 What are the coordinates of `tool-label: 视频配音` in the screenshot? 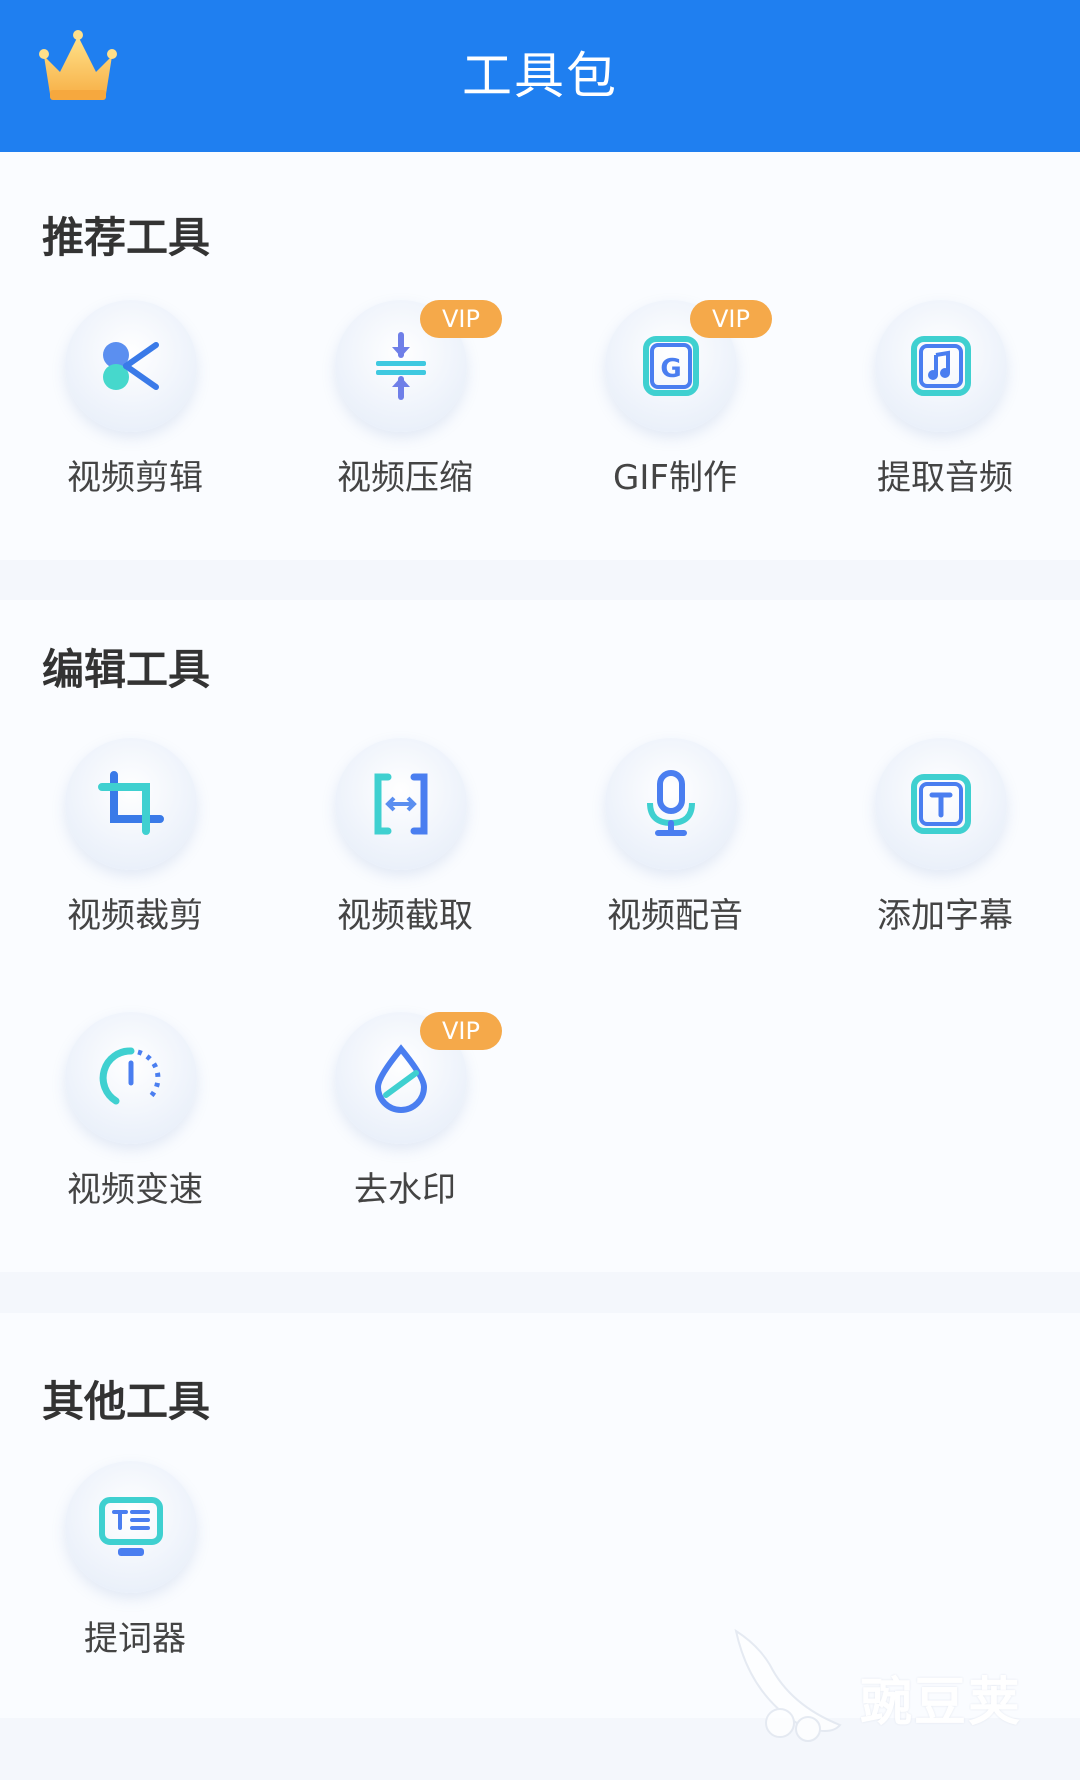 It's located at (675, 916).